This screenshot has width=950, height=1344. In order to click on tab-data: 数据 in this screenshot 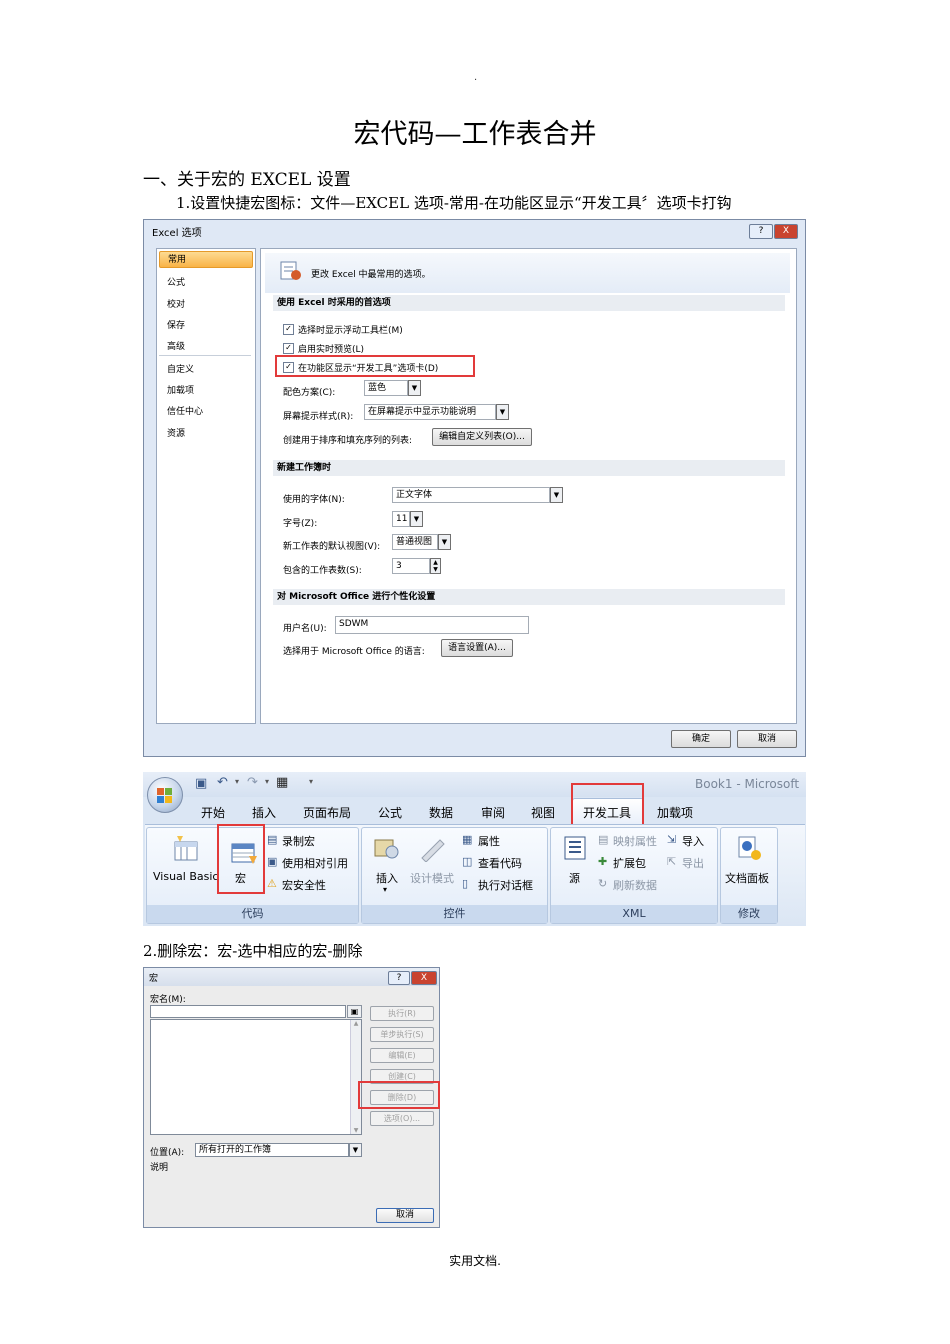, I will do `click(441, 812)`.